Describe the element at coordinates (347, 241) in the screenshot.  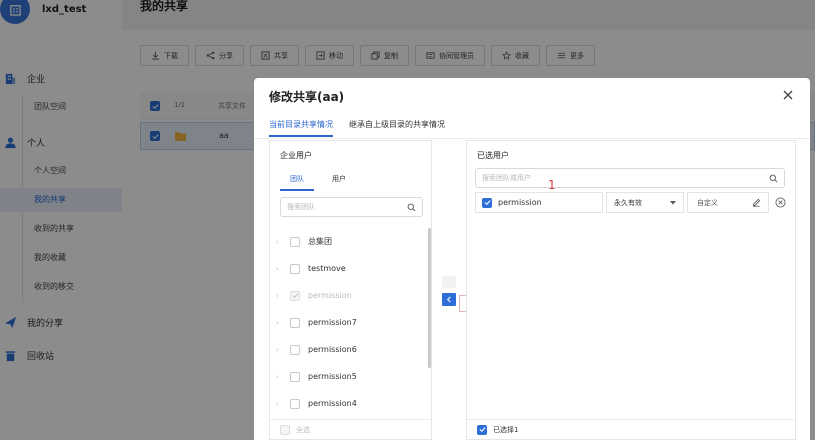
I see `tree-item: › 总集团` at that location.